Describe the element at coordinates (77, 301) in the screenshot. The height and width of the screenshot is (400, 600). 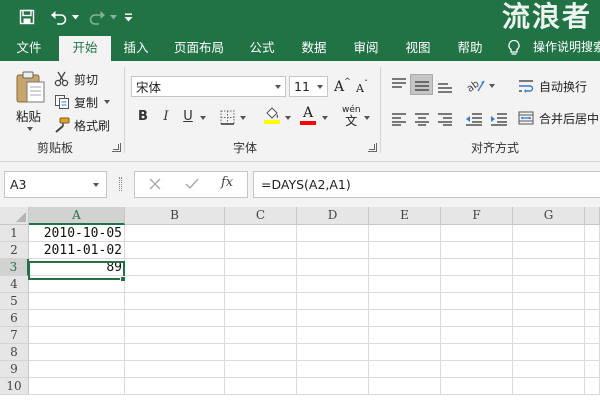
I see `cell-a5` at that location.